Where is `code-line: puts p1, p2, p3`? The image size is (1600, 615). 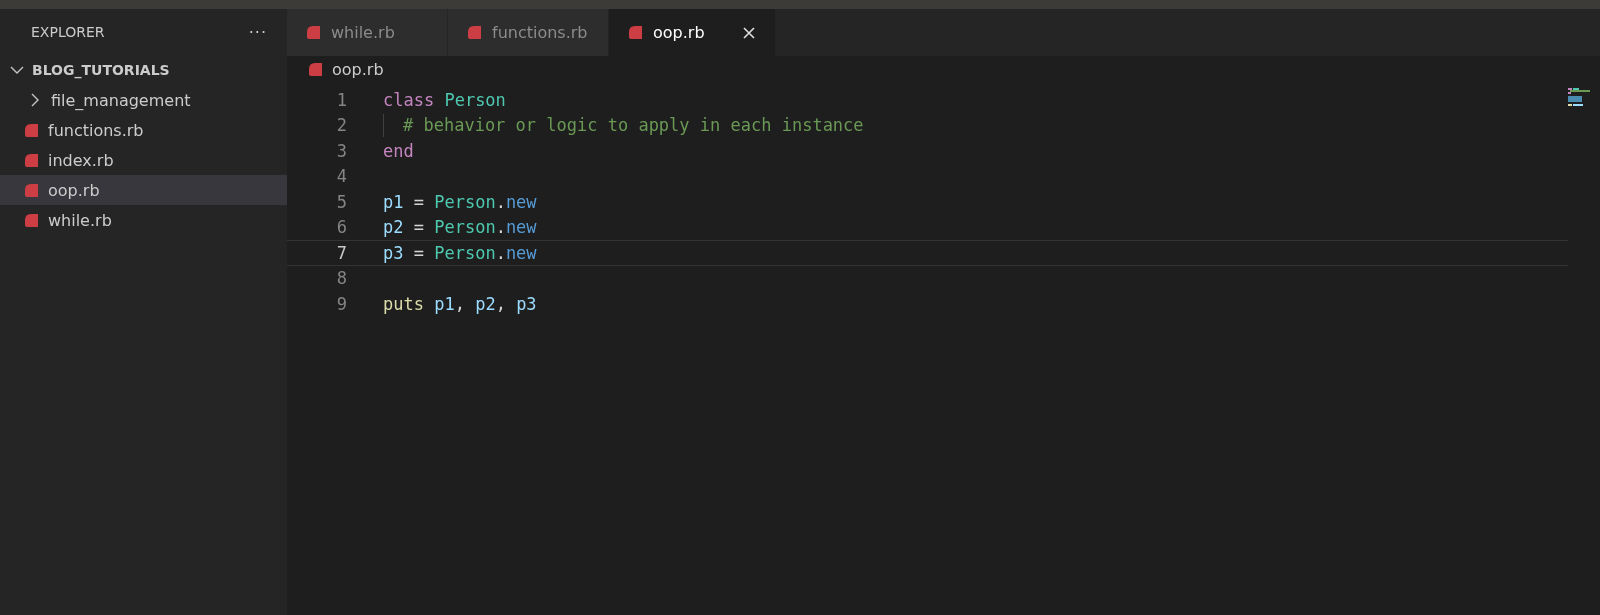 code-line: puts p1, p2, p3 is located at coordinates (460, 304).